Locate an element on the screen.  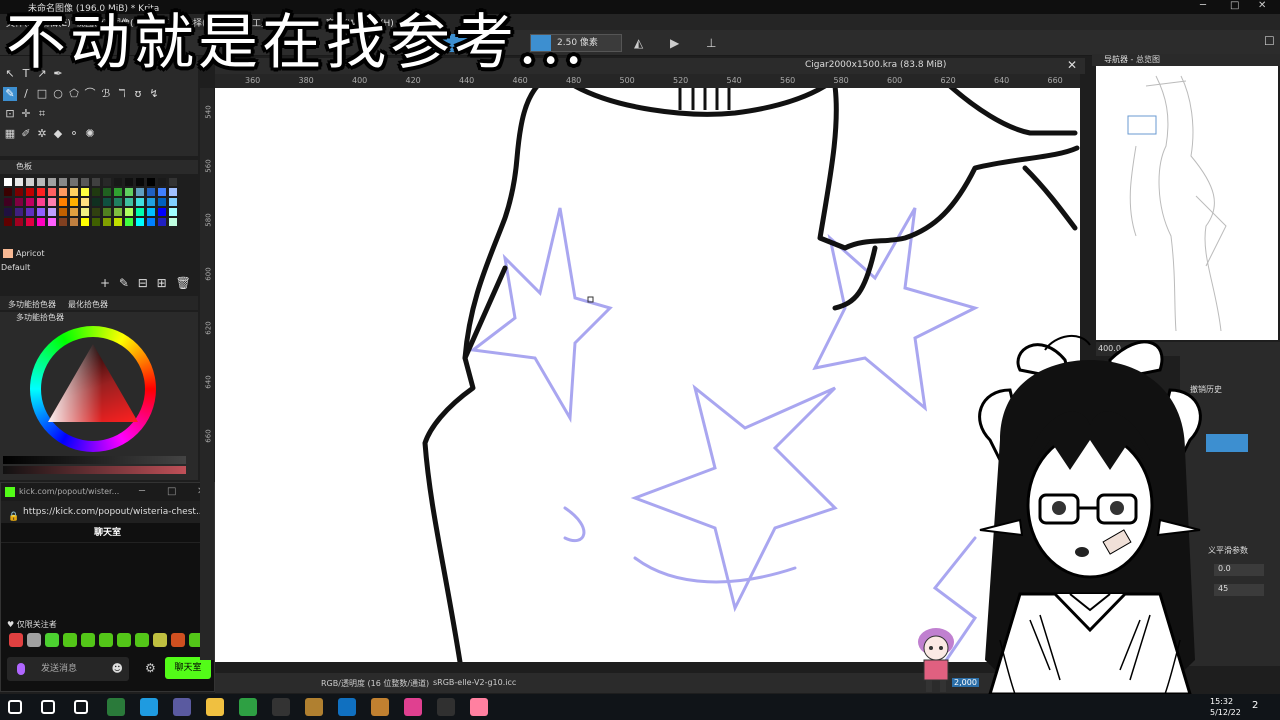
palette-selector: Apricot is located at coordinates (99, 254).